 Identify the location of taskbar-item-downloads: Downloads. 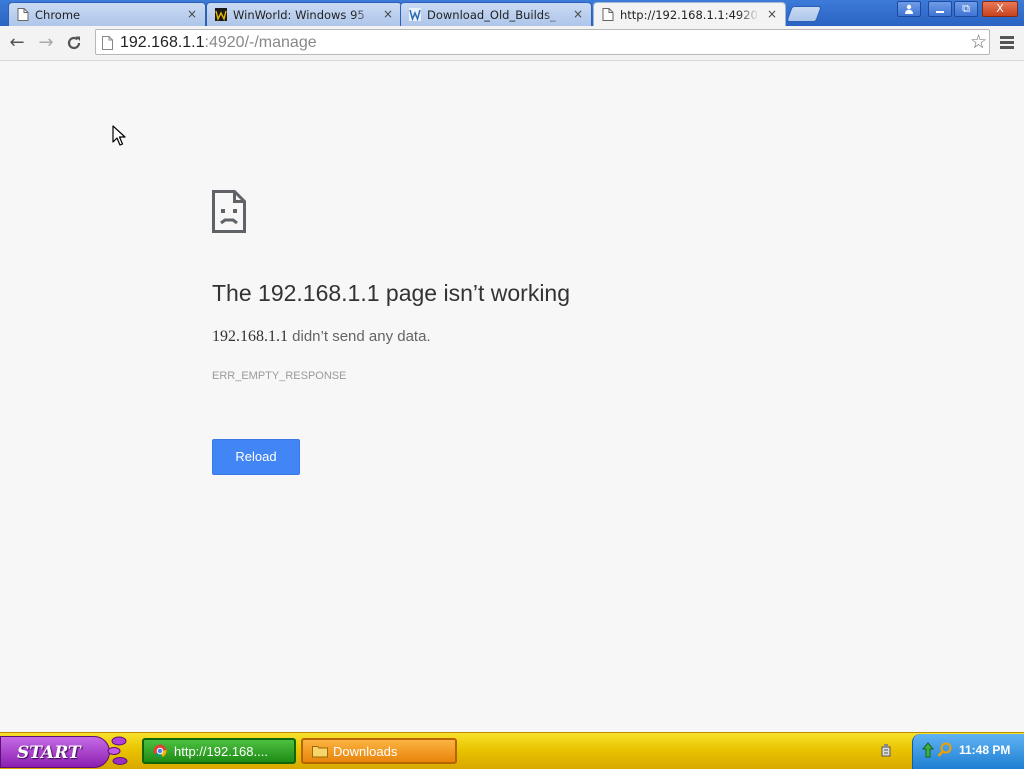
(379, 751).